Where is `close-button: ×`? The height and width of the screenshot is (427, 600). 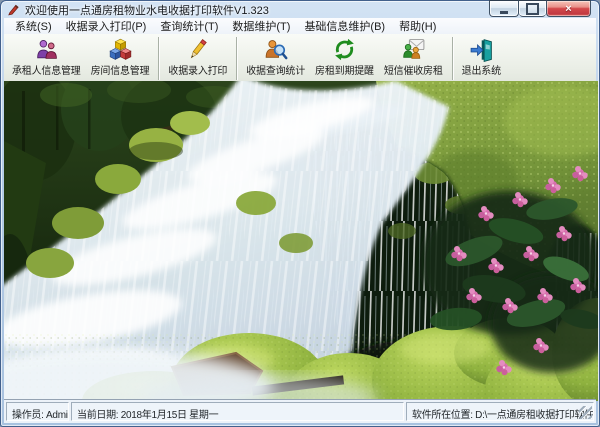
close-button: × is located at coordinates (568, 8).